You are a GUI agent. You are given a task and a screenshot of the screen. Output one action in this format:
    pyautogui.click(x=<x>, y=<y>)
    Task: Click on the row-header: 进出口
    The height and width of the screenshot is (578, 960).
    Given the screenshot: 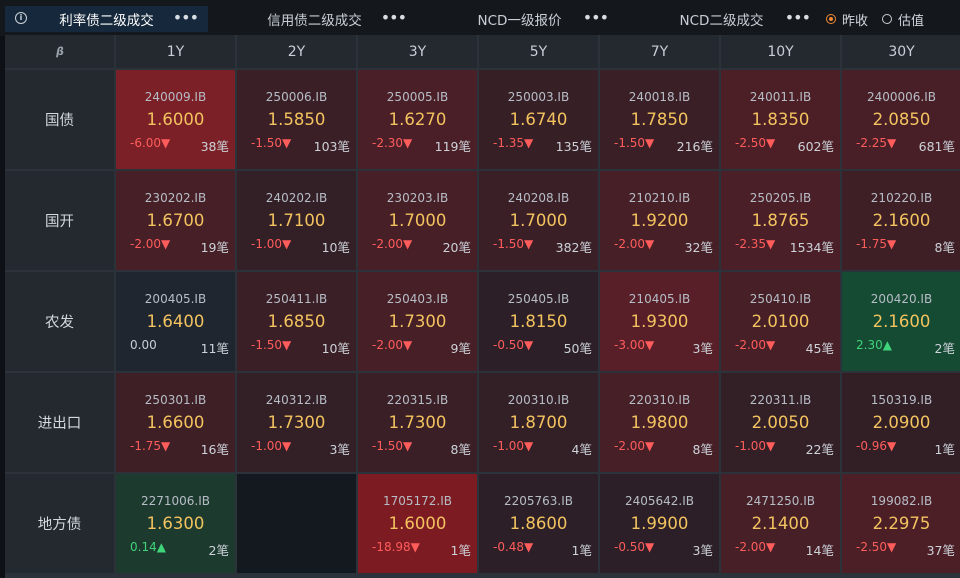 What is the action you would take?
    pyautogui.click(x=59, y=422)
    